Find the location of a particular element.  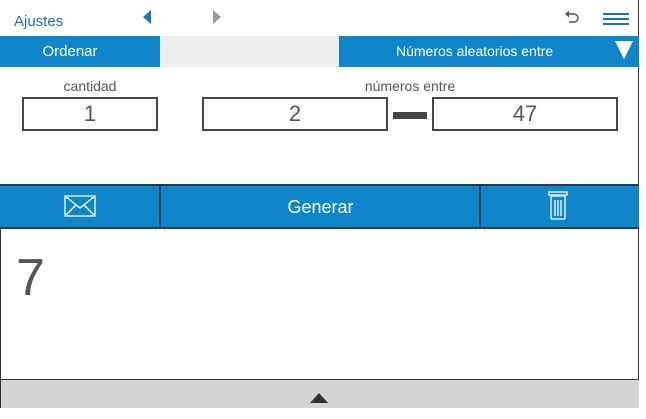

sort-button: Ordenar is located at coordinates (80, 51).